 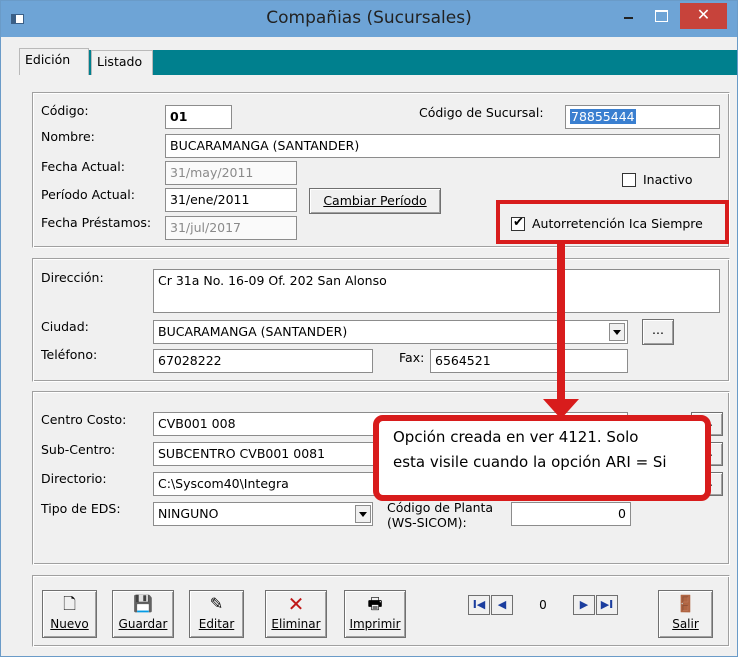 What do you see at coordinates (375, 614) in the screenshot?
I see `imprimir-button: 🖶 Imprimir` at bounding box center [375, 614].